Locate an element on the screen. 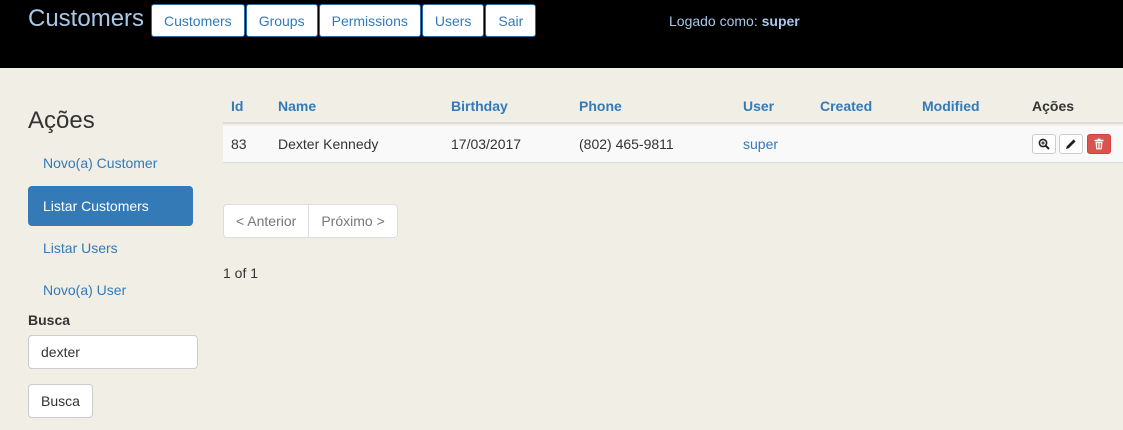  column-header-modified: Modified is located at coordinates (951, 106).